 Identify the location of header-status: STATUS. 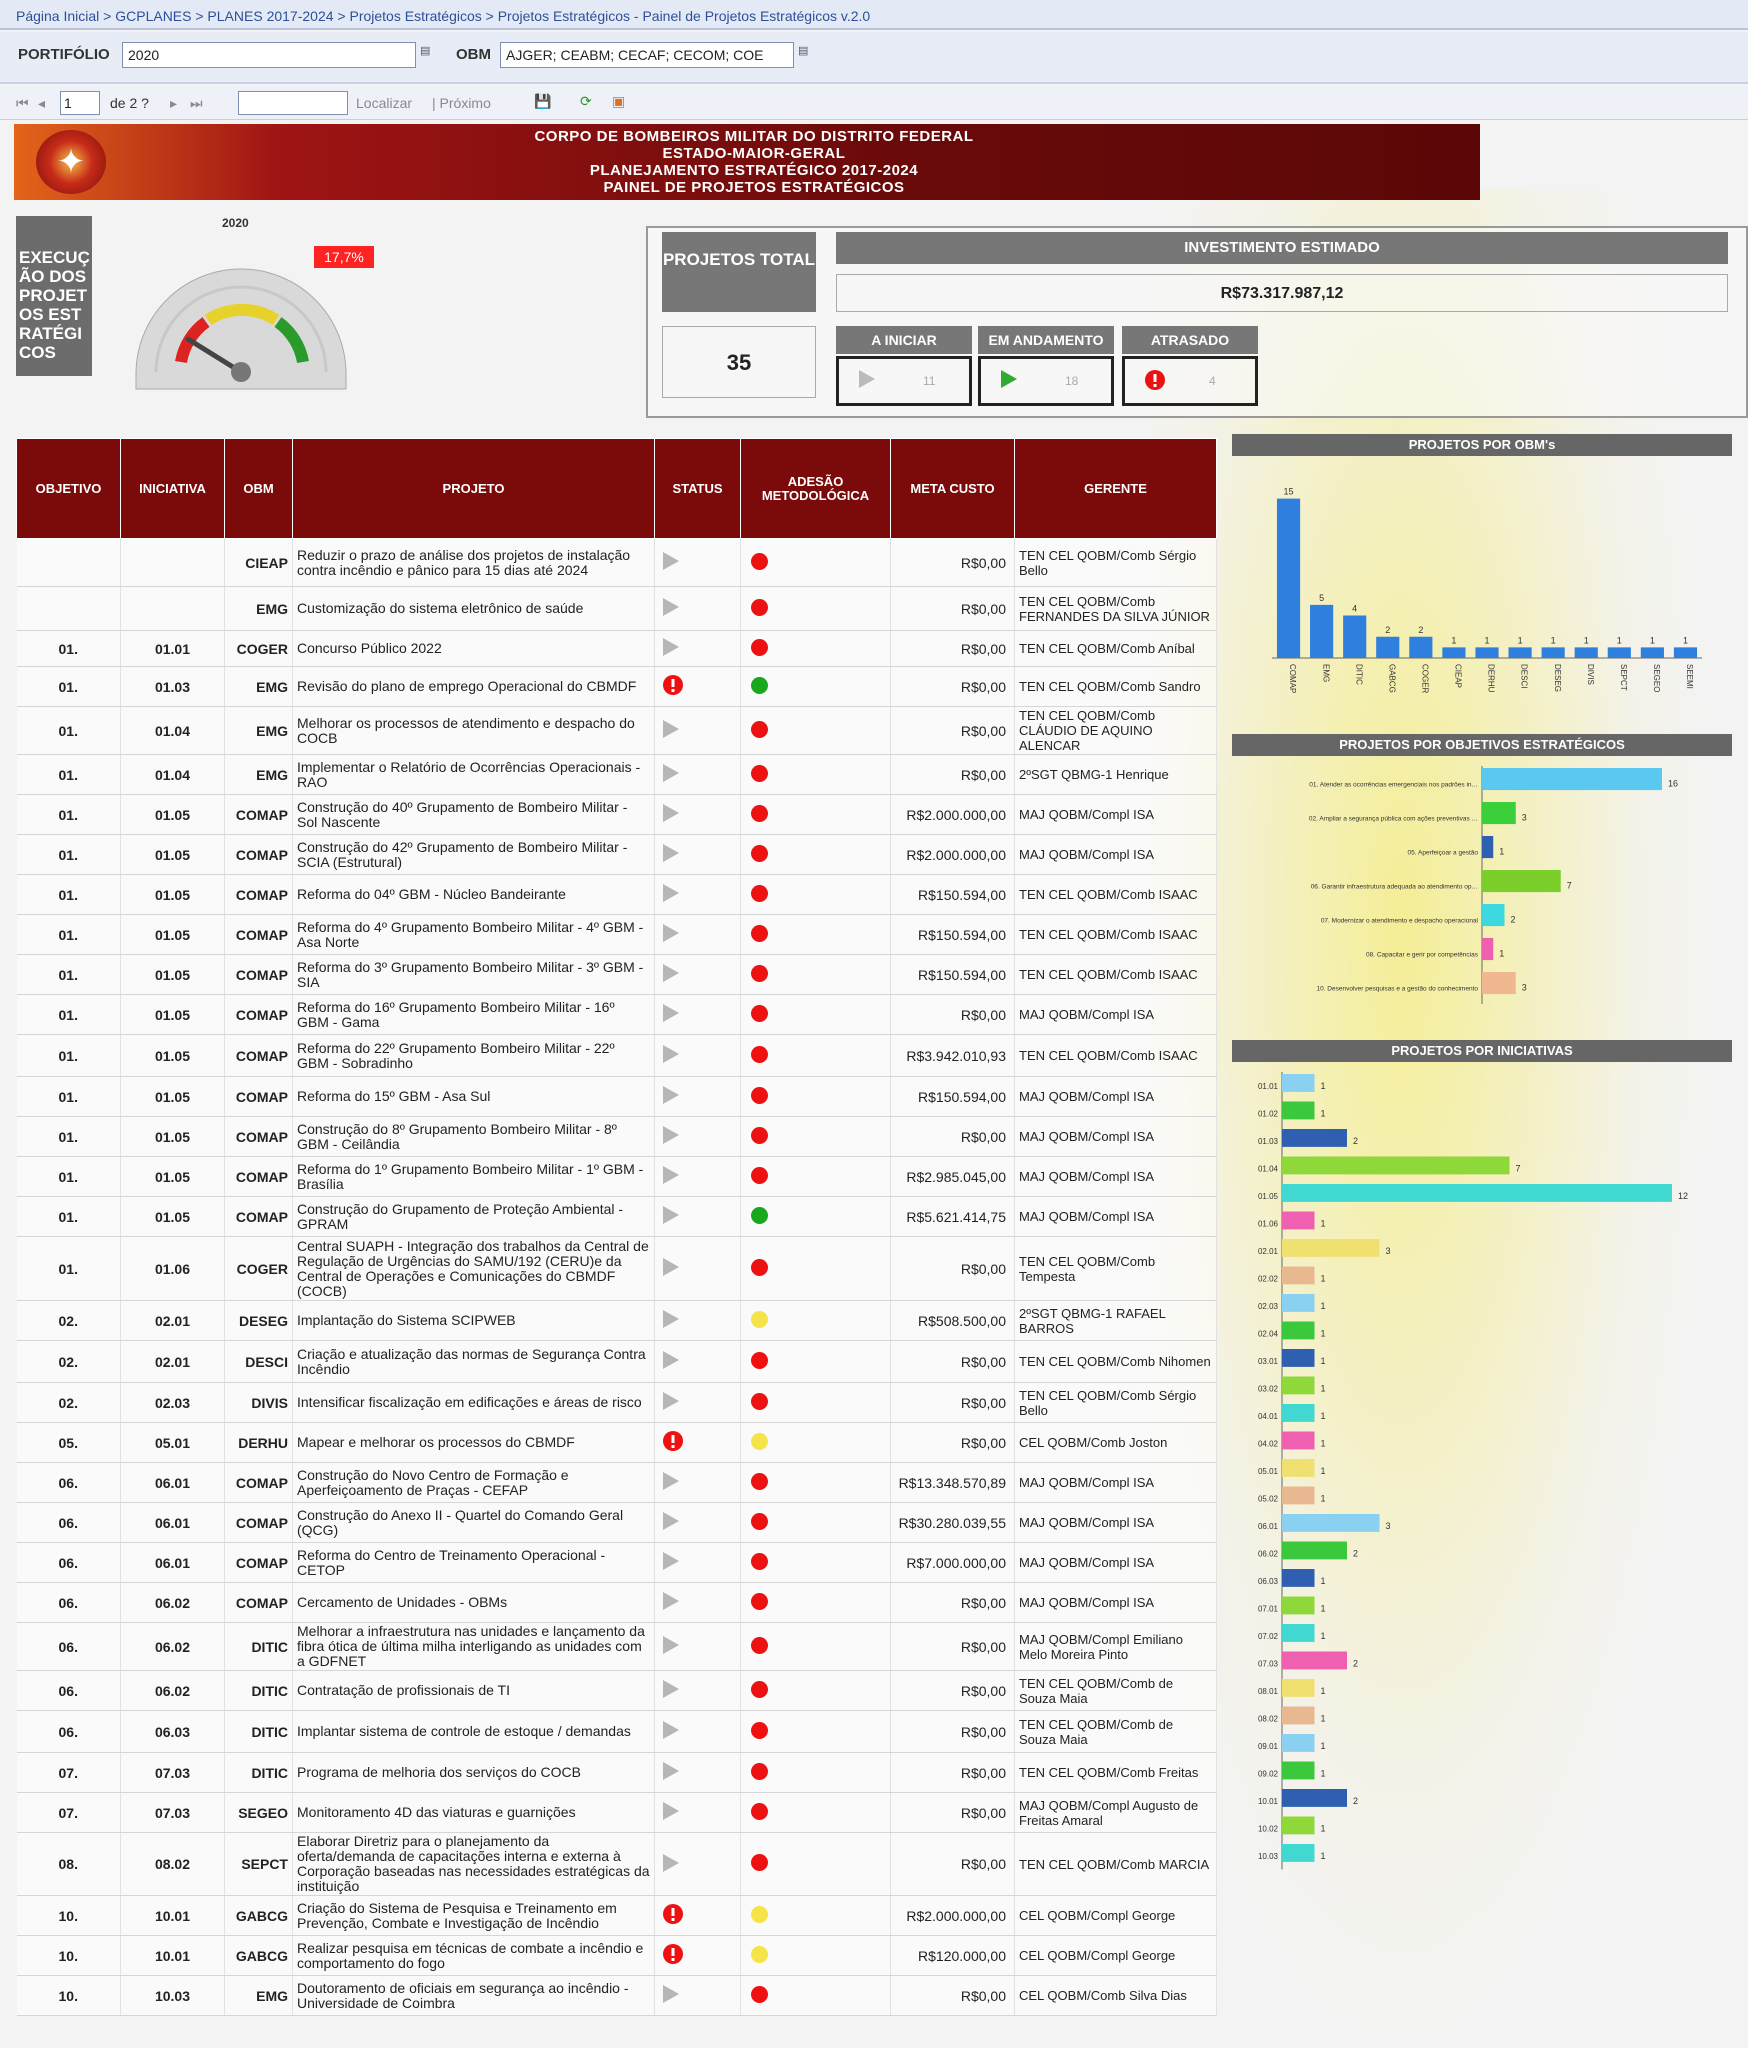
(697, 488).